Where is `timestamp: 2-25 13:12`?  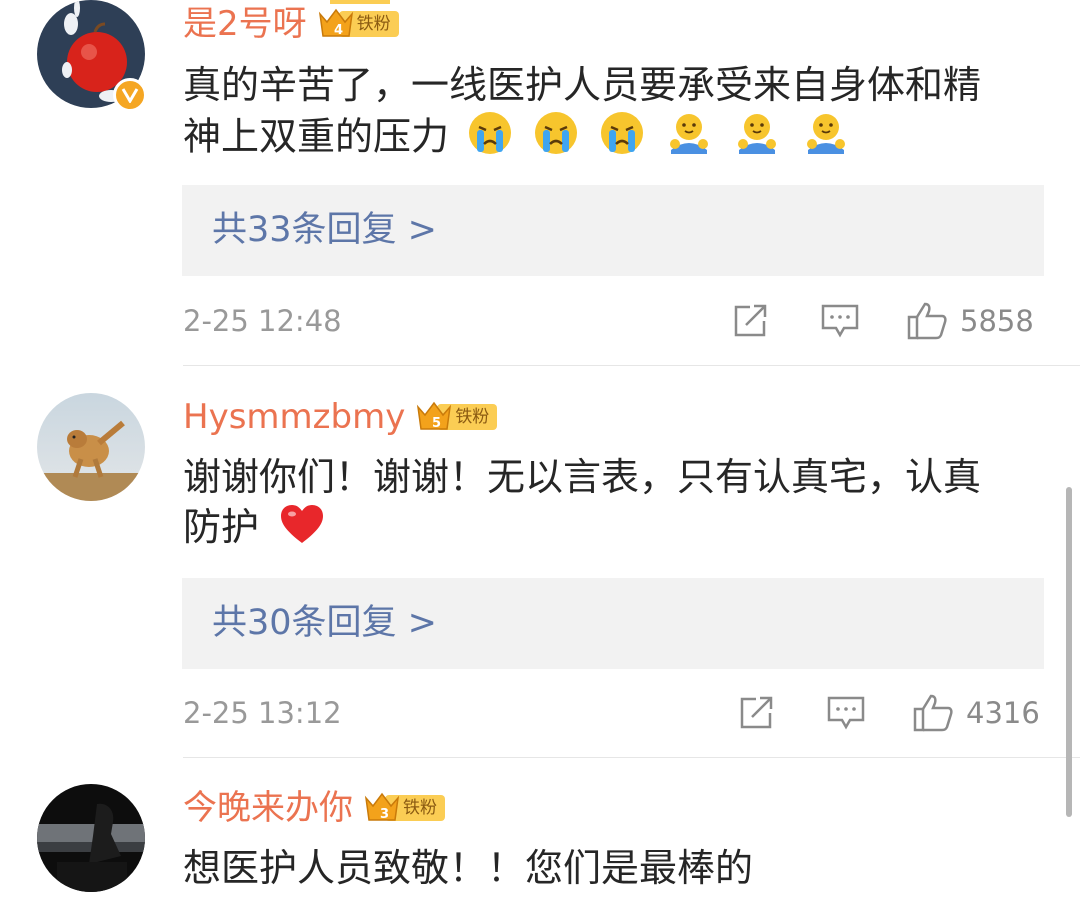 timestamp: 2-25 13:12 is located at coordinates (262, 713).